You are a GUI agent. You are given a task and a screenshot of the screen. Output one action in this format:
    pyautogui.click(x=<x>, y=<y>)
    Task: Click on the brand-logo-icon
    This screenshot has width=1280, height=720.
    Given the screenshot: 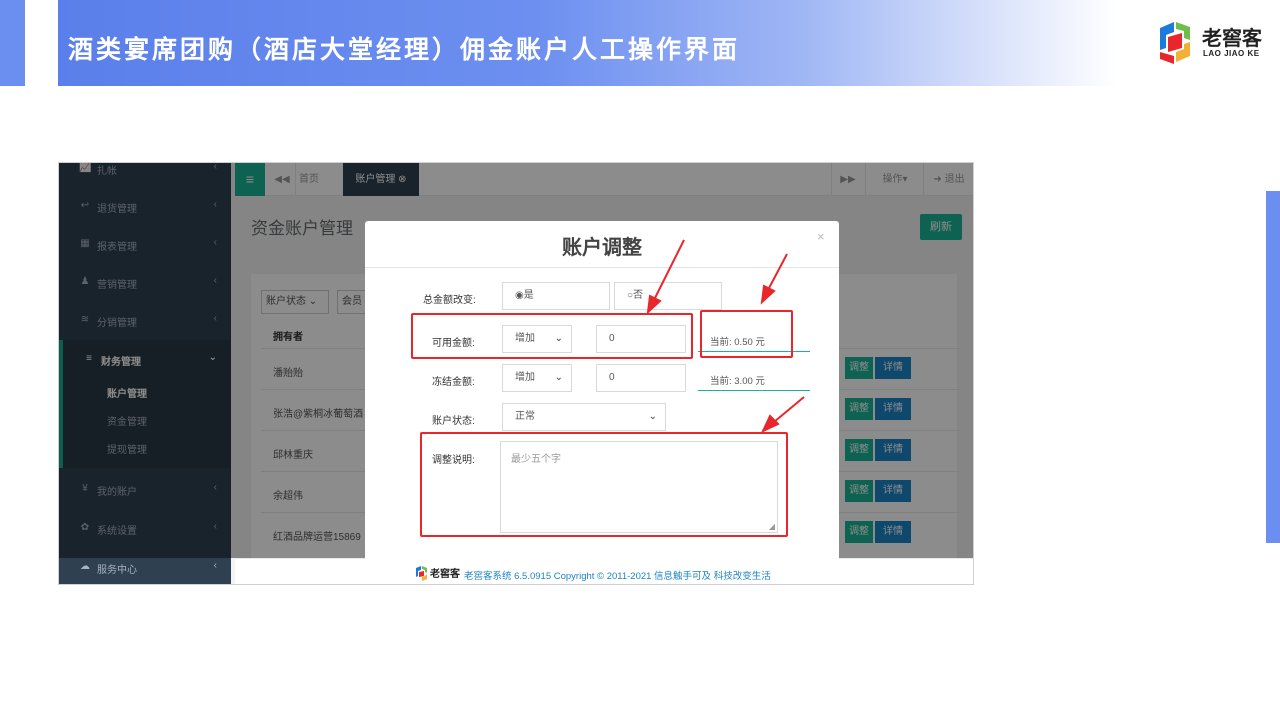 What is the action you would take?
    pyautogui.click(x=1175, y=43)
    